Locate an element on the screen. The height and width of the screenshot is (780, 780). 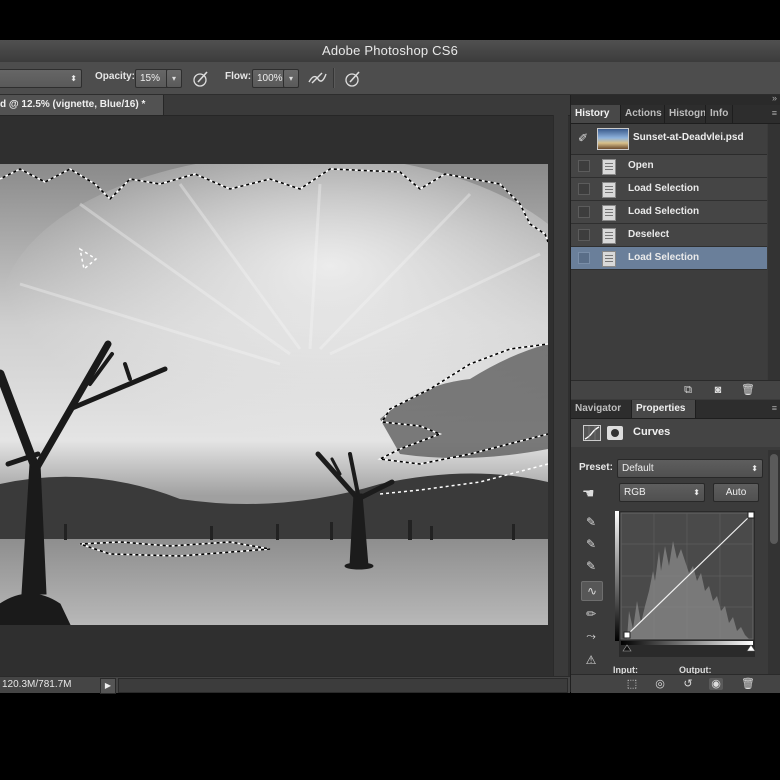
pressure-size-icon is located at coordinates (353, 78).